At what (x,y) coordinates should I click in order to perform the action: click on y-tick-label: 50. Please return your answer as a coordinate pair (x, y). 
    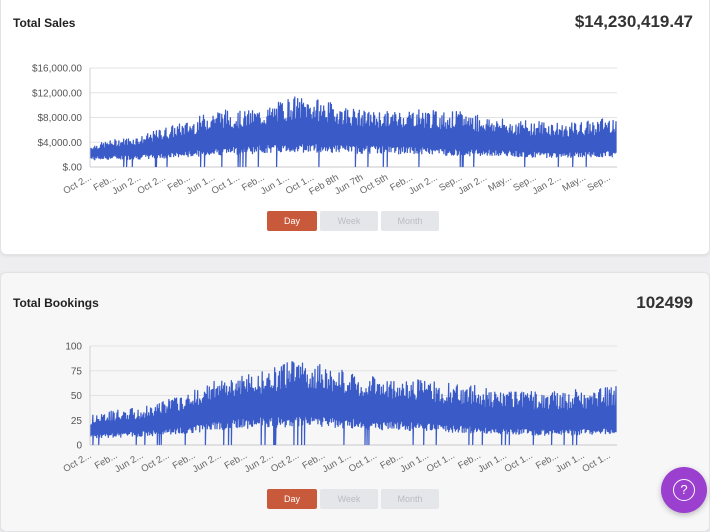
    Looking at the image, I should click on (77, 396).